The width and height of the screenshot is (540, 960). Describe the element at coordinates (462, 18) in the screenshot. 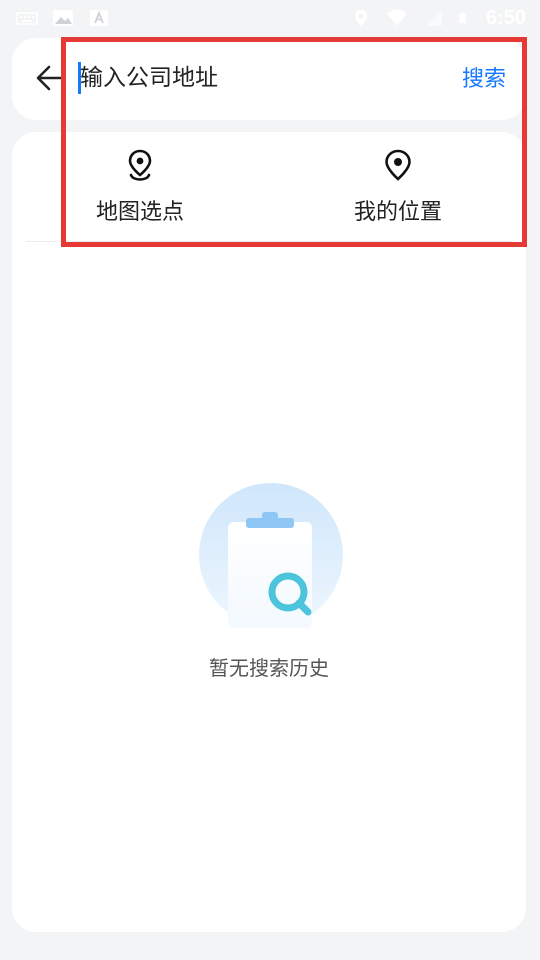

I see `battery-icon` at that location.